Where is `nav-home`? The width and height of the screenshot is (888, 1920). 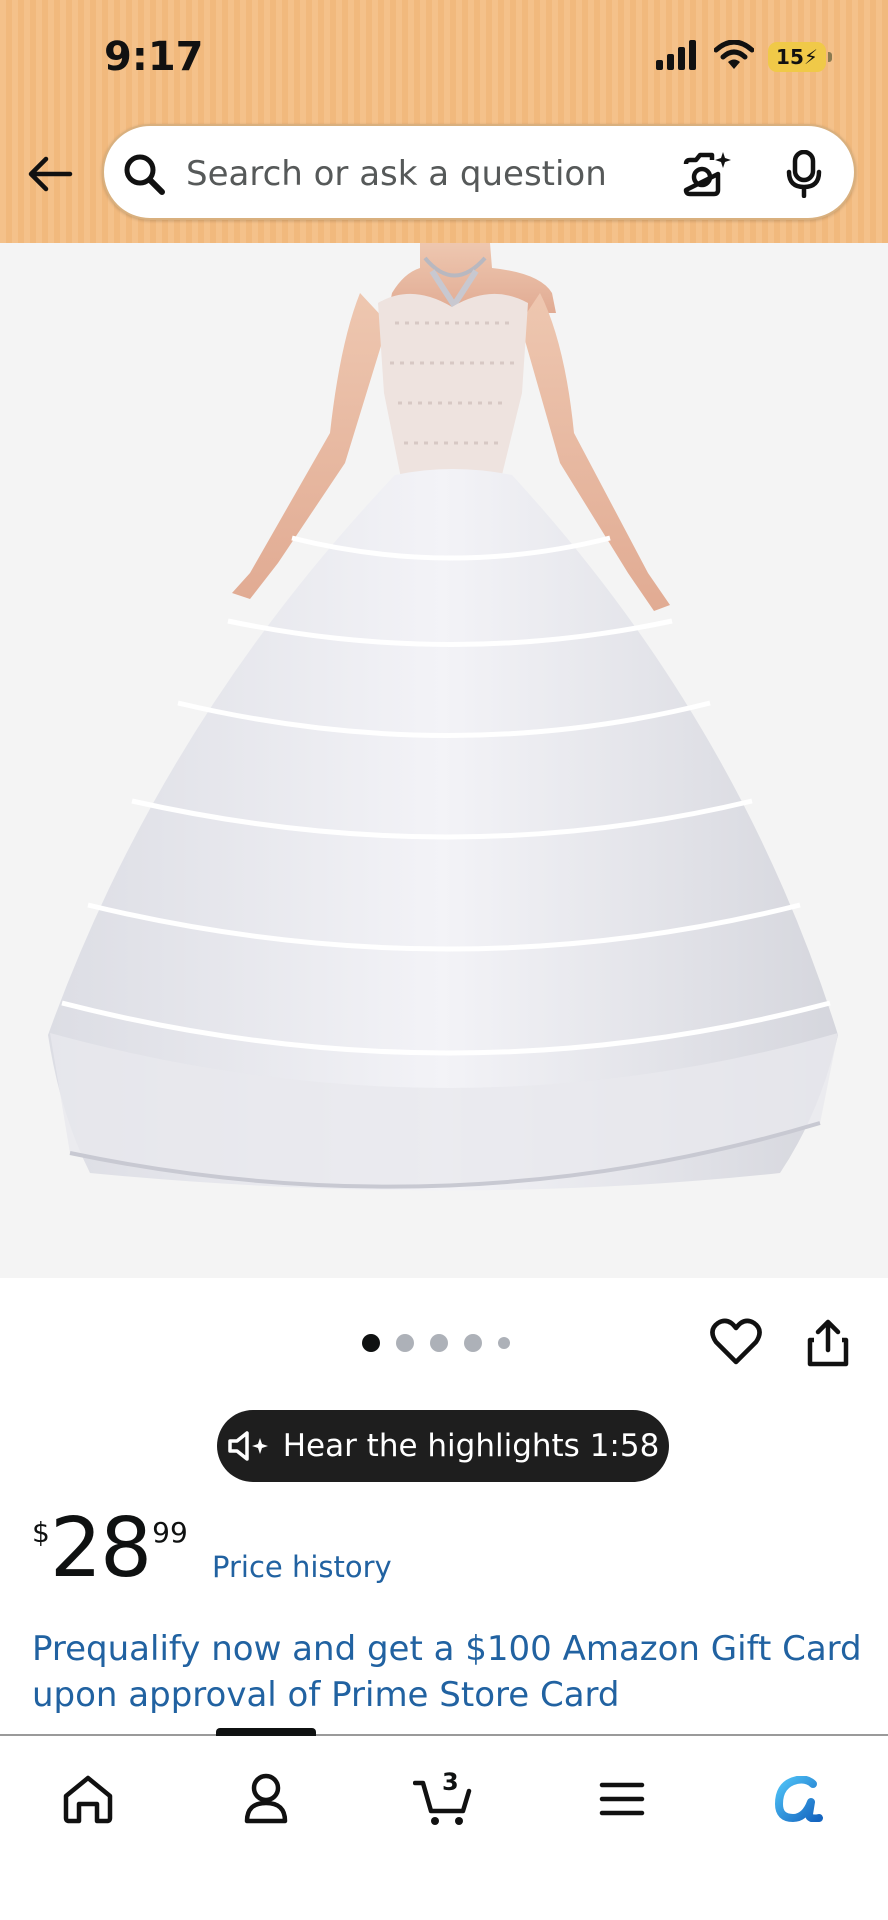
nav-home is located at coordinates (88, 1799).